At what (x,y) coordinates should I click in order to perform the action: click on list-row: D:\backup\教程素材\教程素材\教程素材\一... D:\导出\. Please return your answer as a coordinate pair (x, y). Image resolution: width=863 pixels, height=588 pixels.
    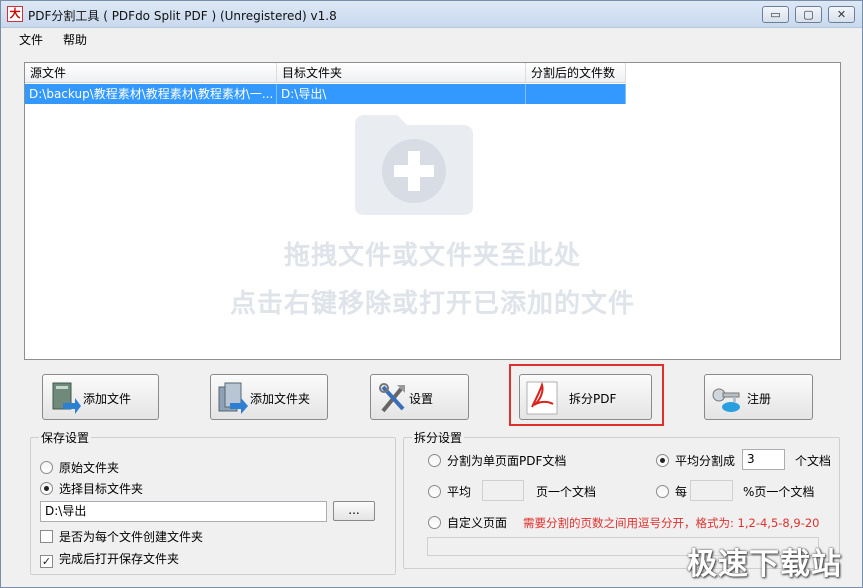
    Looking at the image, I should click on (325, 94).